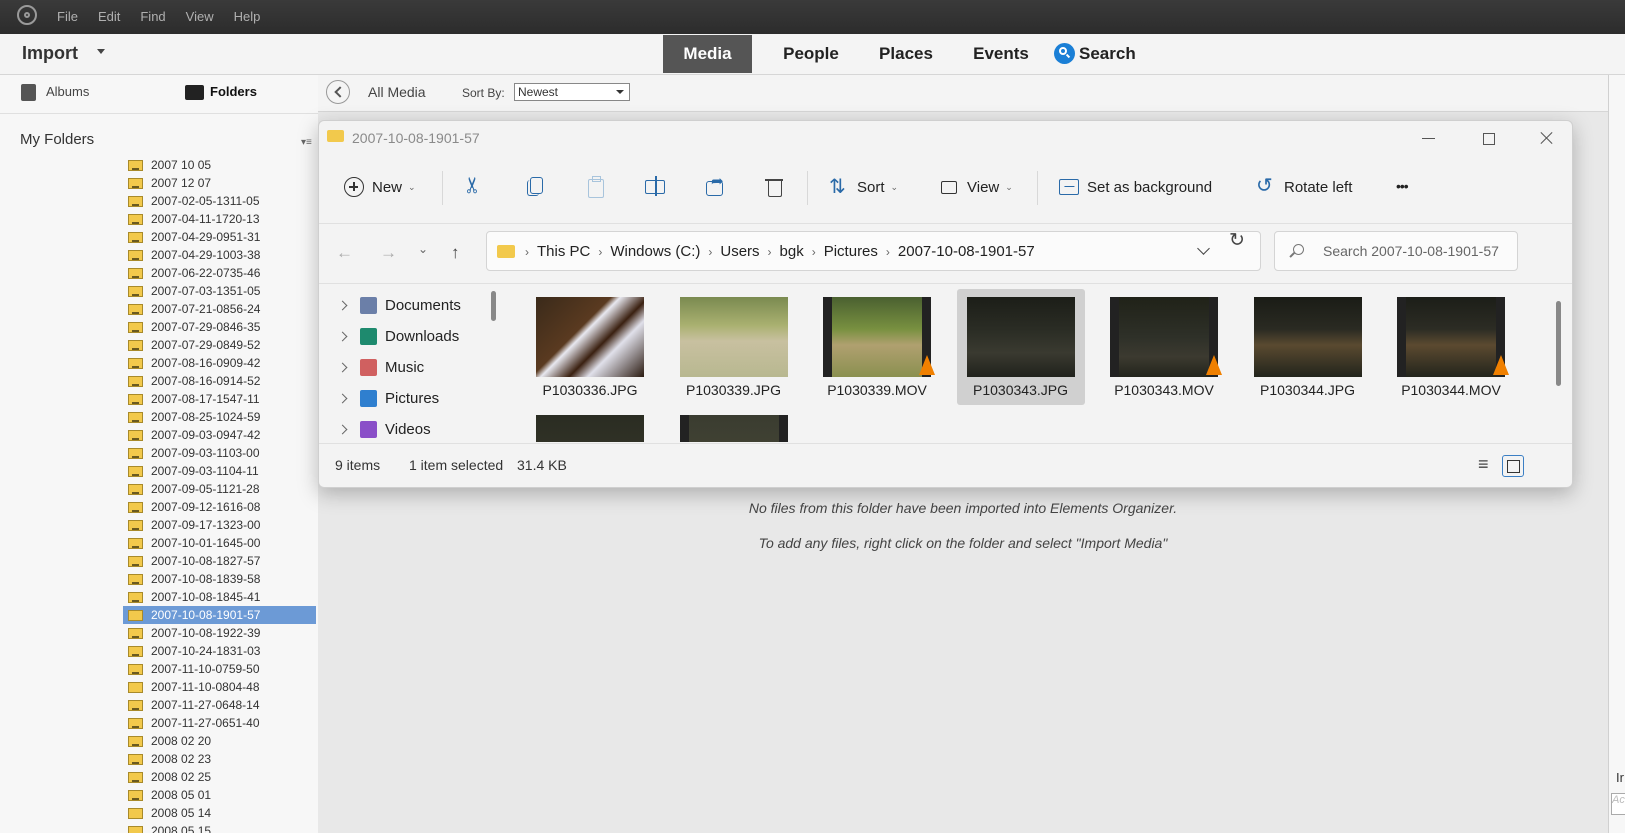  What do you see at coordinates (388, 253) in the screenshot?
I see `forward-arrow-icon: →` at bounding box center [388, 253].